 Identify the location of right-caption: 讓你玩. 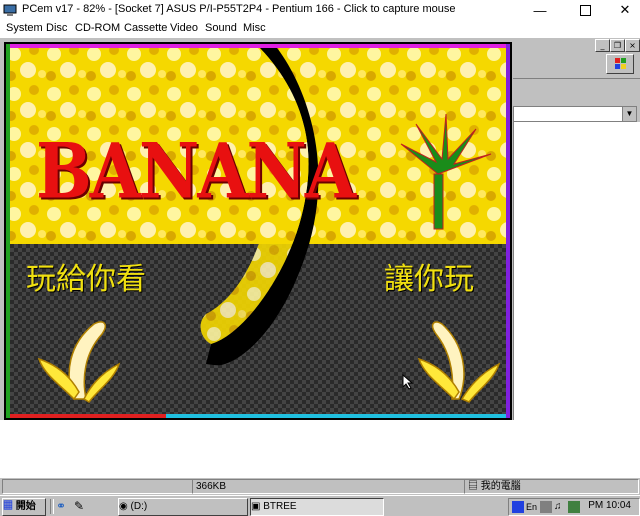
(429, 279).